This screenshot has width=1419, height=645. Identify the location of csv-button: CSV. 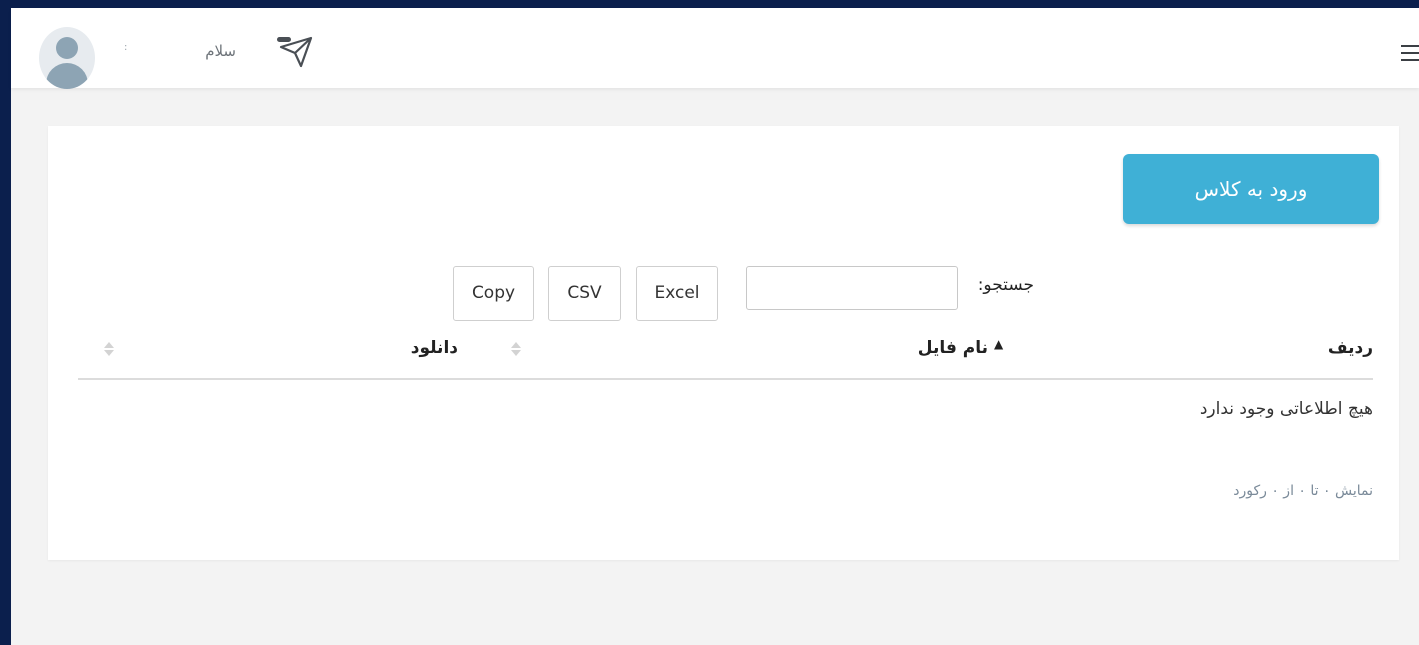
(584, 293).